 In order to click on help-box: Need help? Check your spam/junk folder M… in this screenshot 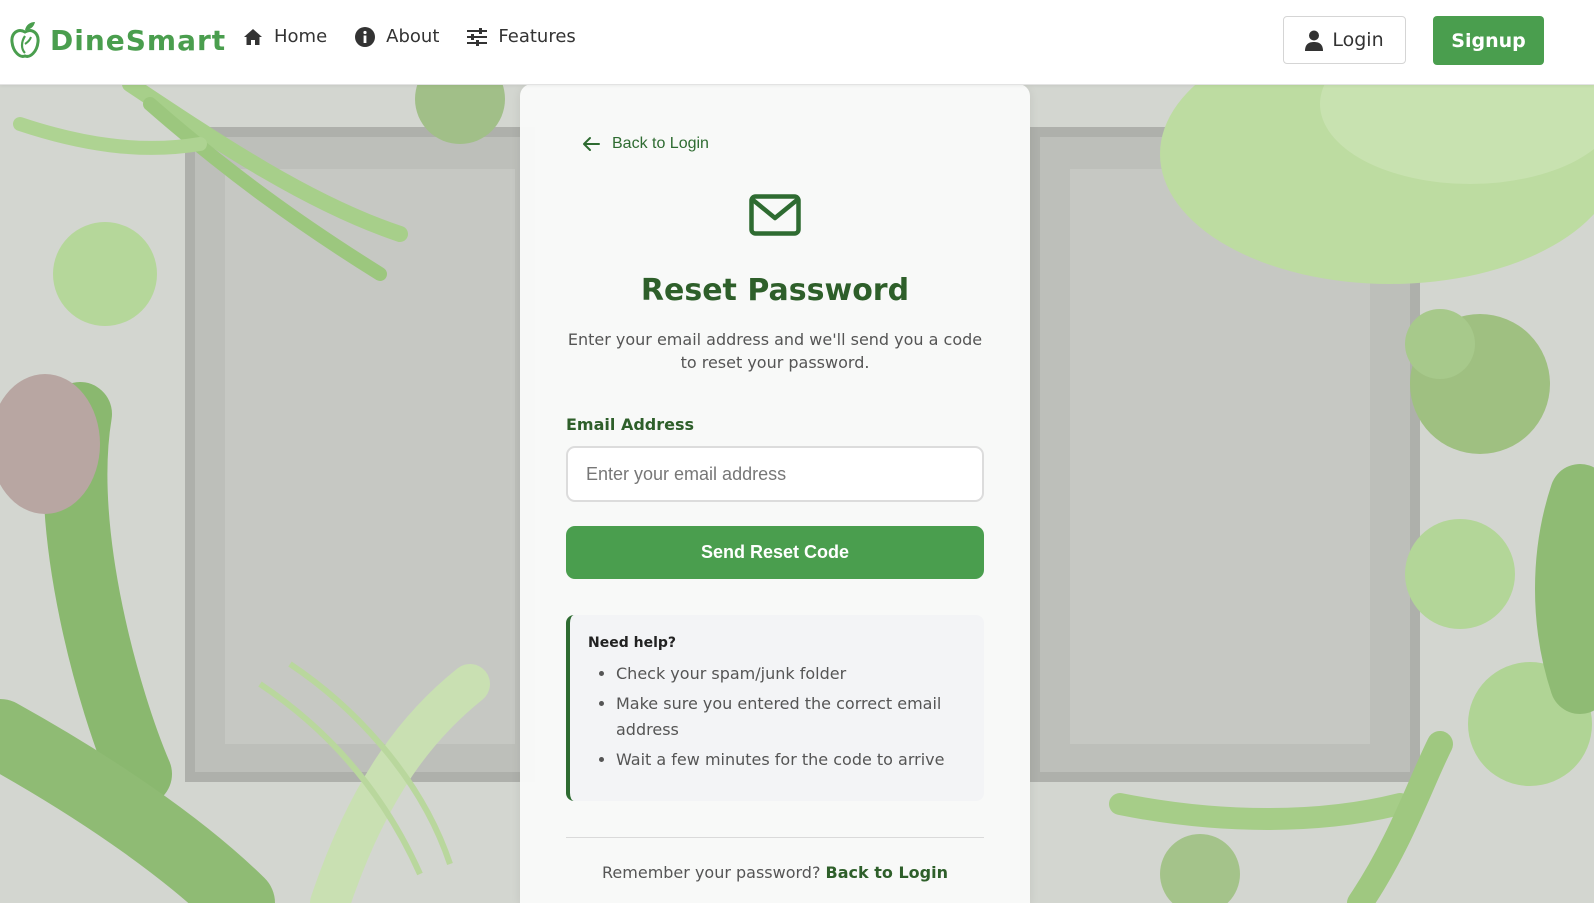, I will do `click(775, 708)`.